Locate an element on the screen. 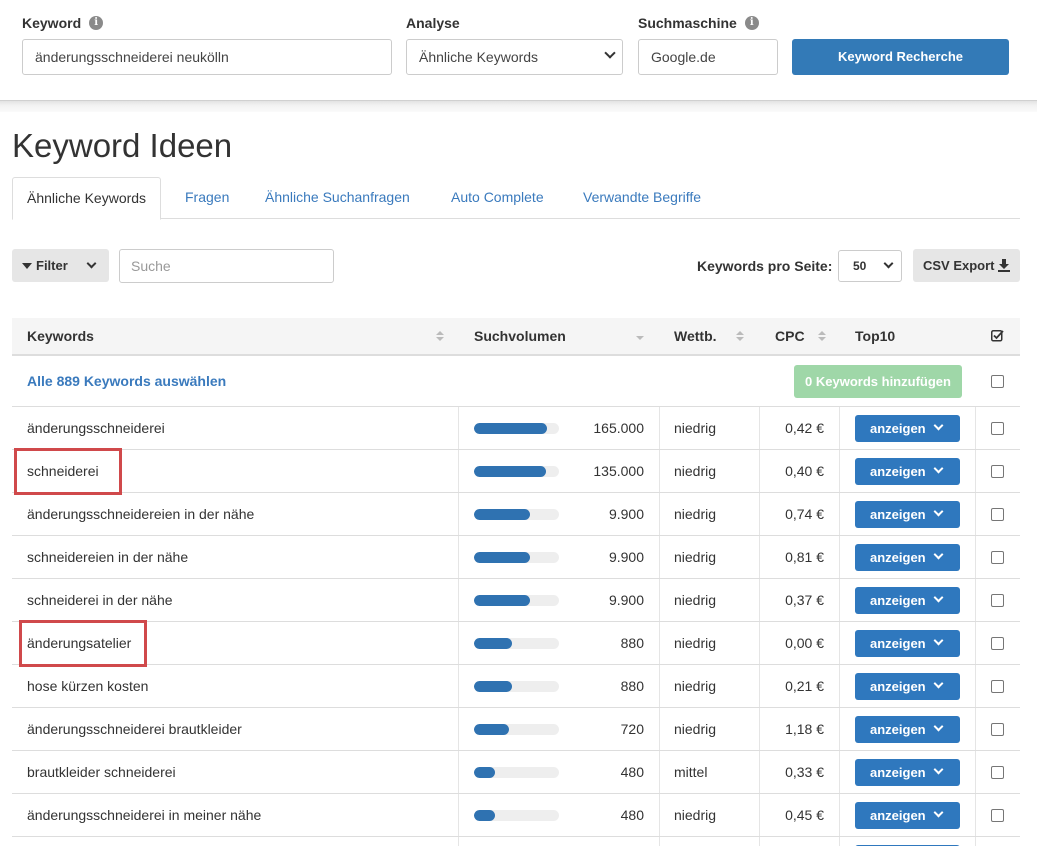  keyword-research-button: Keyword Recherche is located at coordinates (900, 57).